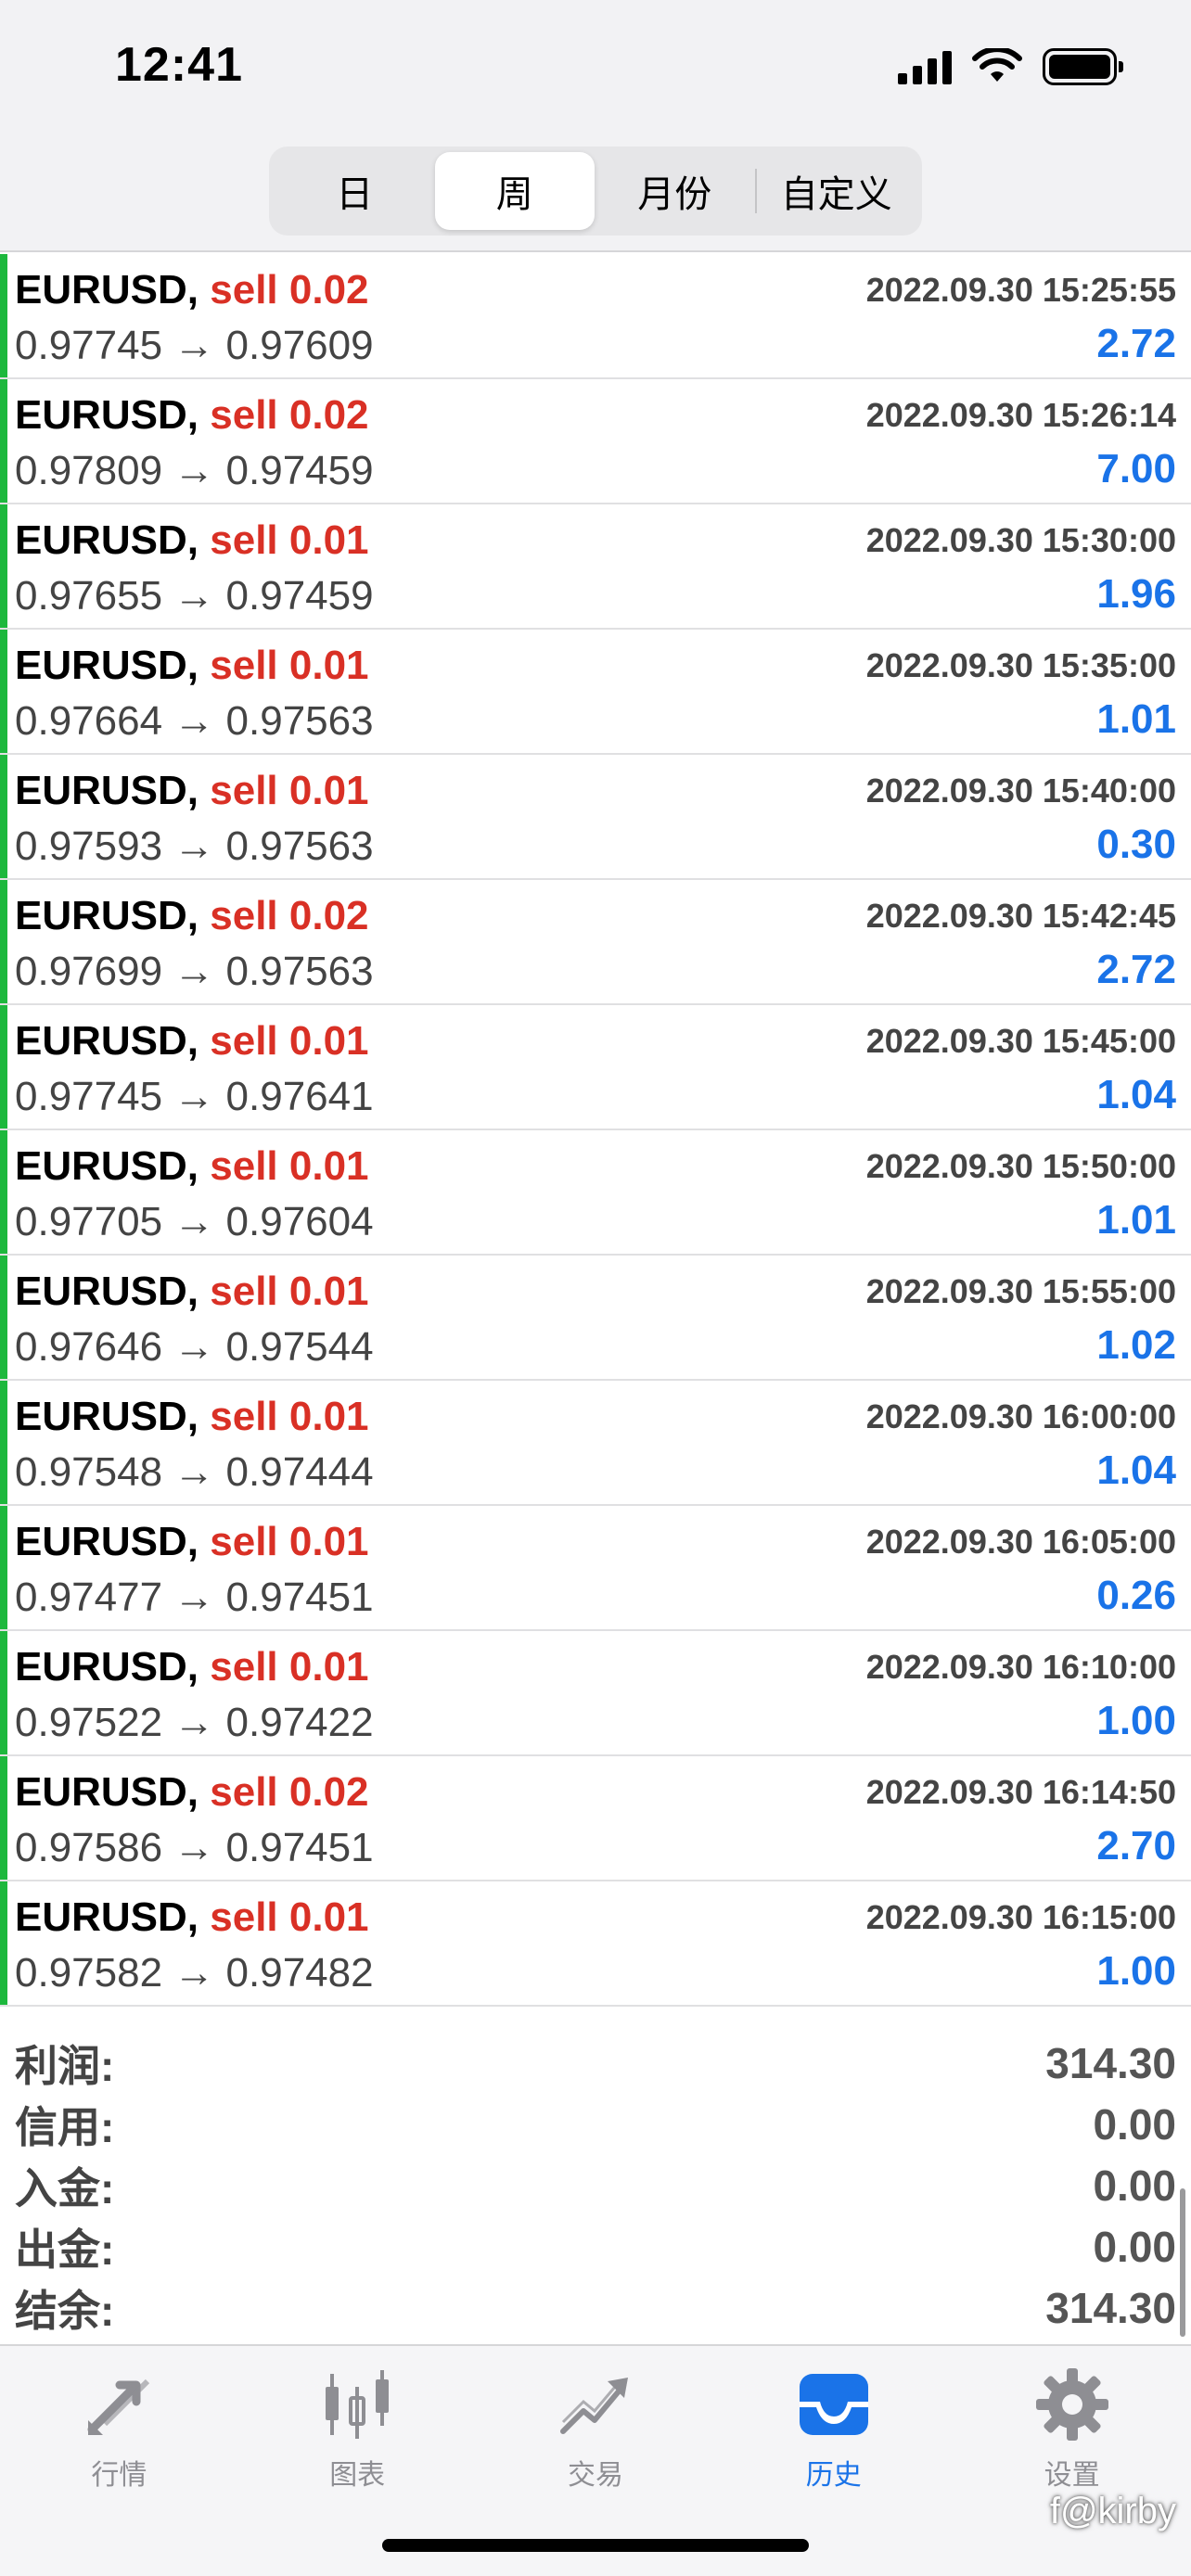 This screenshot has width=1191, height=2576. Describe the element at coordinates (1083, 66) in the screenshot. I see `battery-icon` at that location.